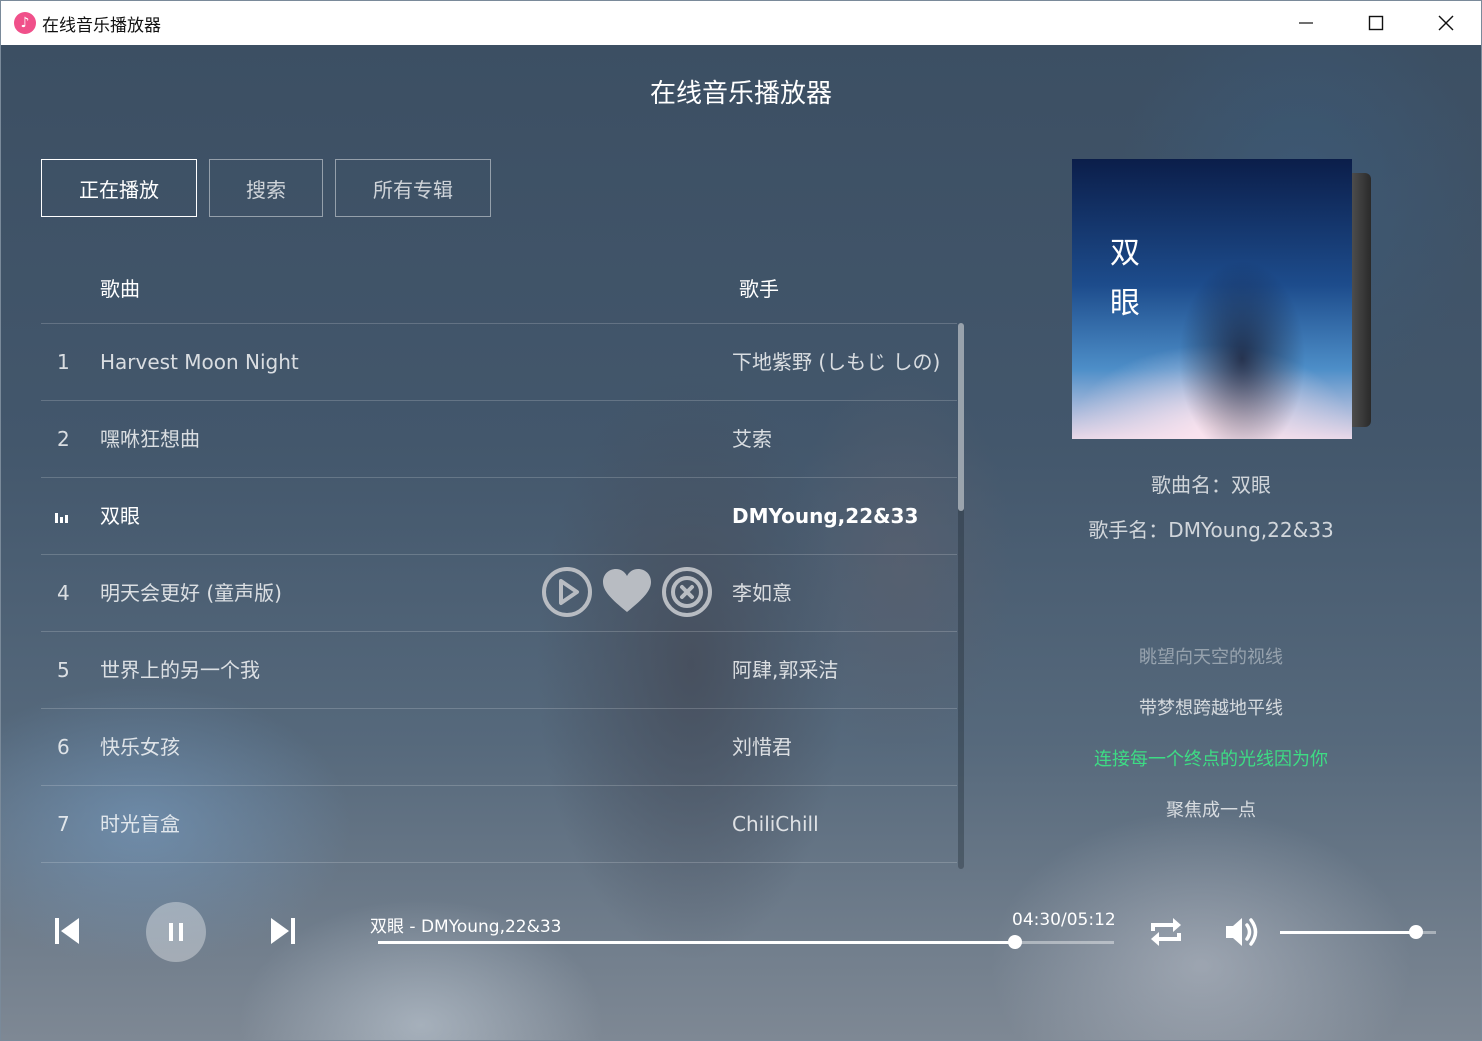 Image resolution: width=1482 pixels, height=1041 pixels. I want to click on play-circle-icon, so click(567, 592).